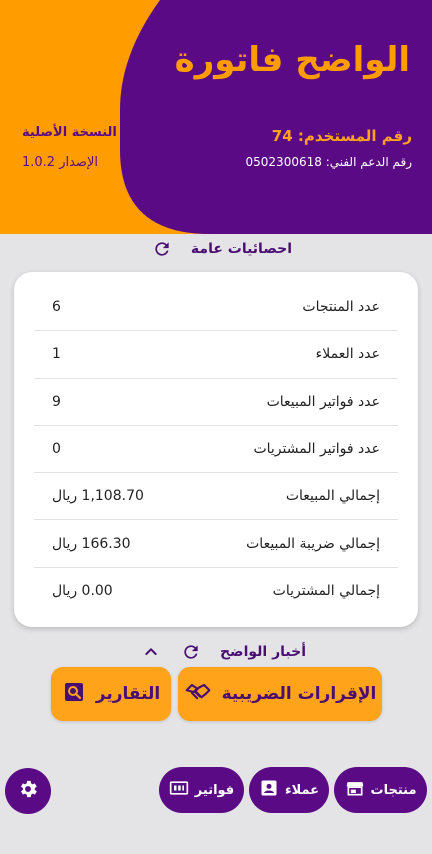  What do you see at coordinates (179, 790) in the screenshot?
I see `receipt-icon` at bounding box center [179, 790].